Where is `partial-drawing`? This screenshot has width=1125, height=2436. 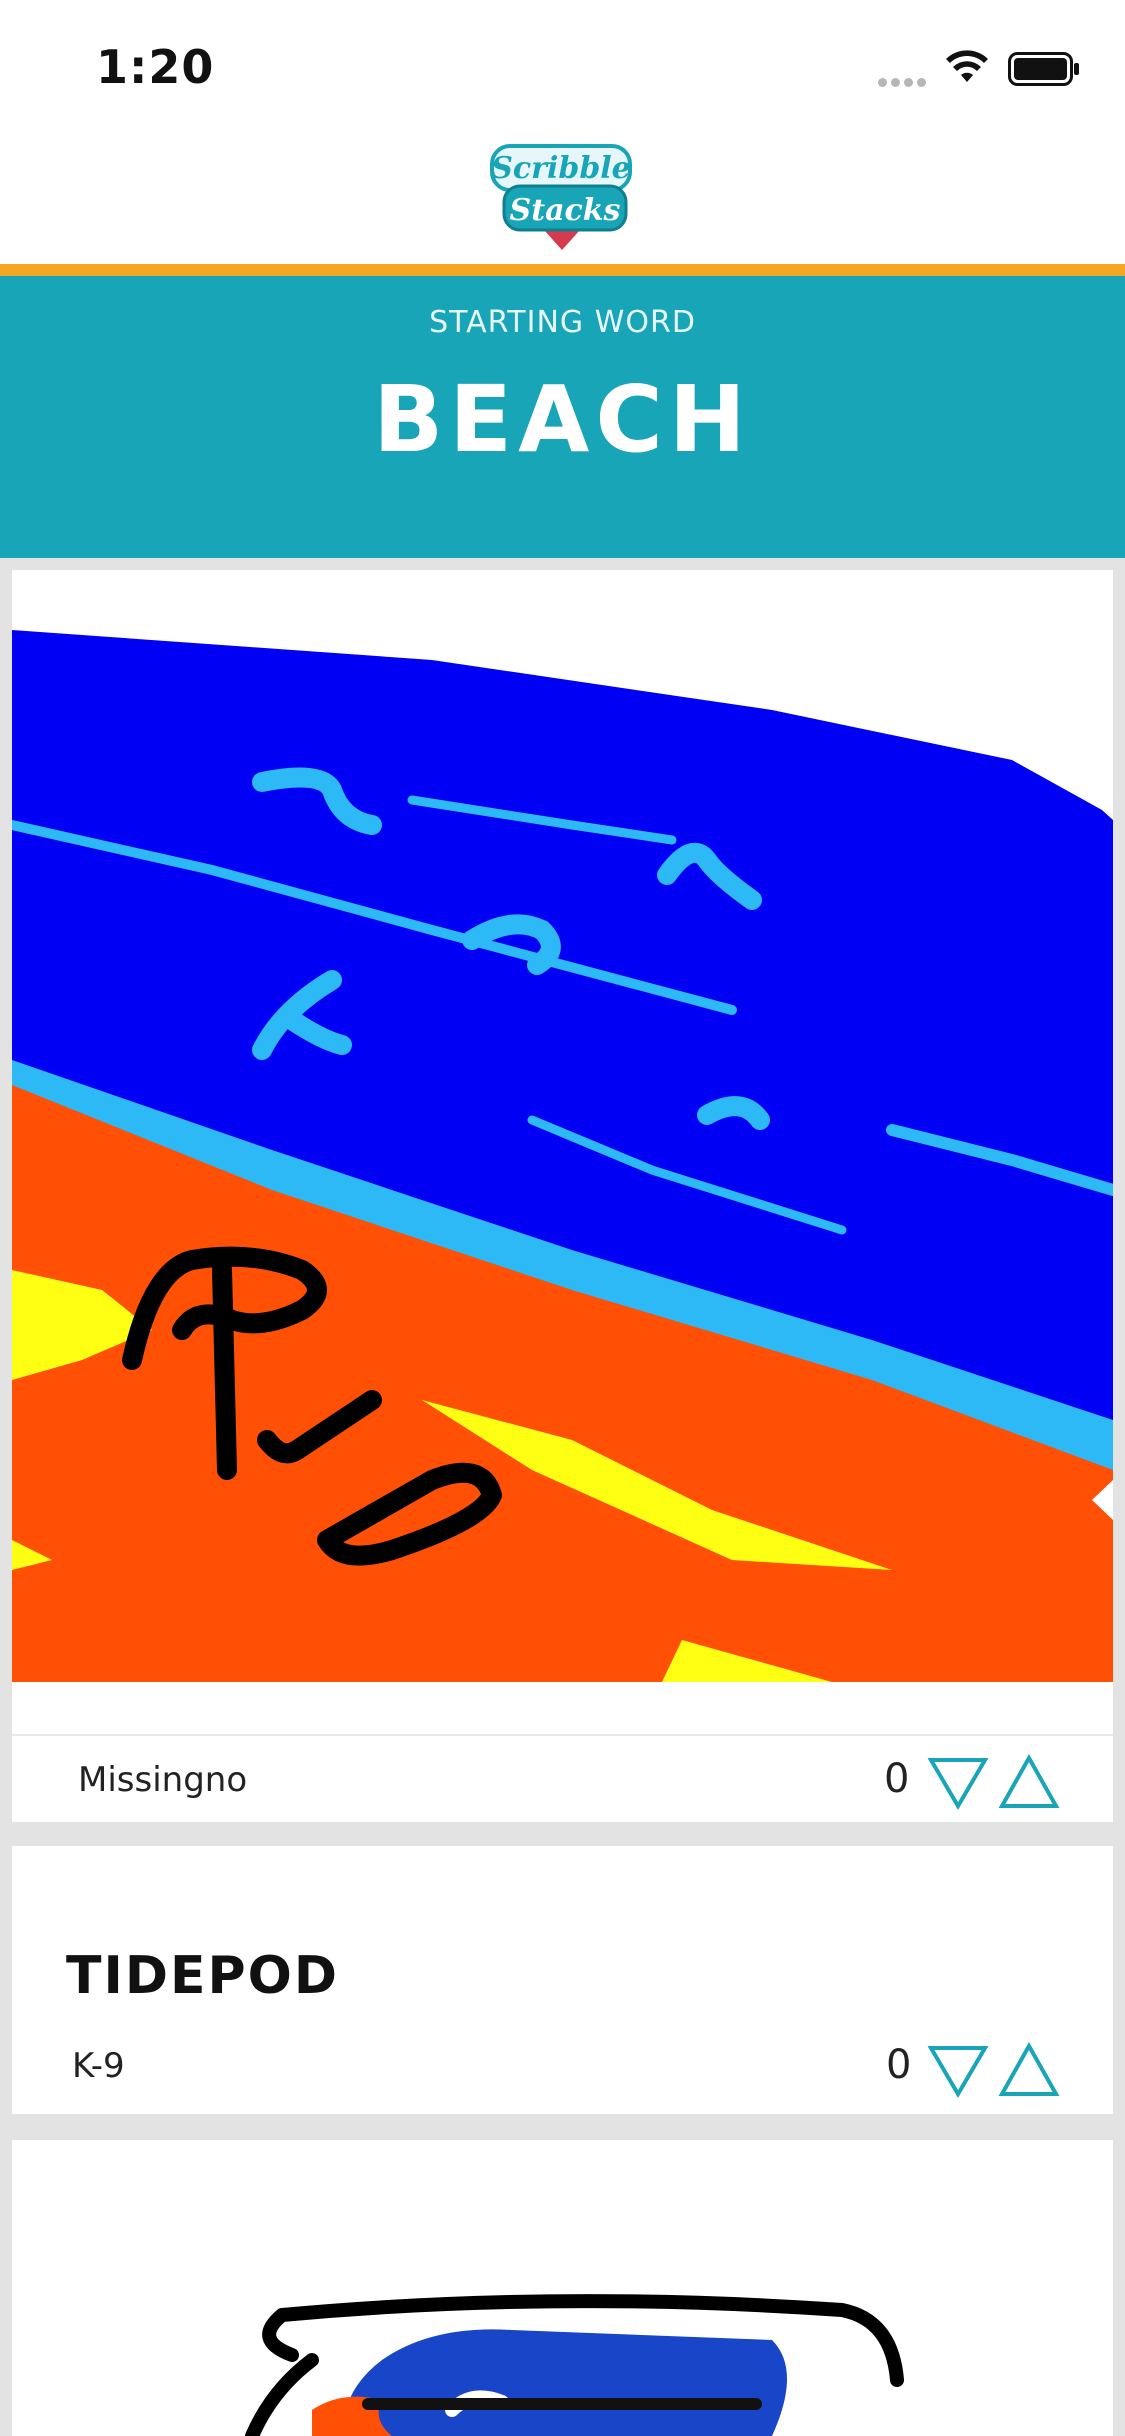 partial-drawing is located at coordinates (562, 2288).